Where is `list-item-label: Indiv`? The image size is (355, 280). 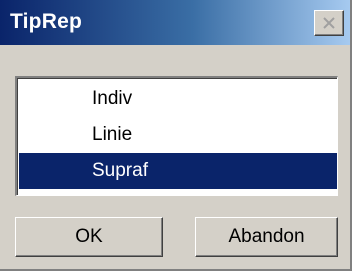
list-item-label: Indiv is located at coordinates (112, 98).